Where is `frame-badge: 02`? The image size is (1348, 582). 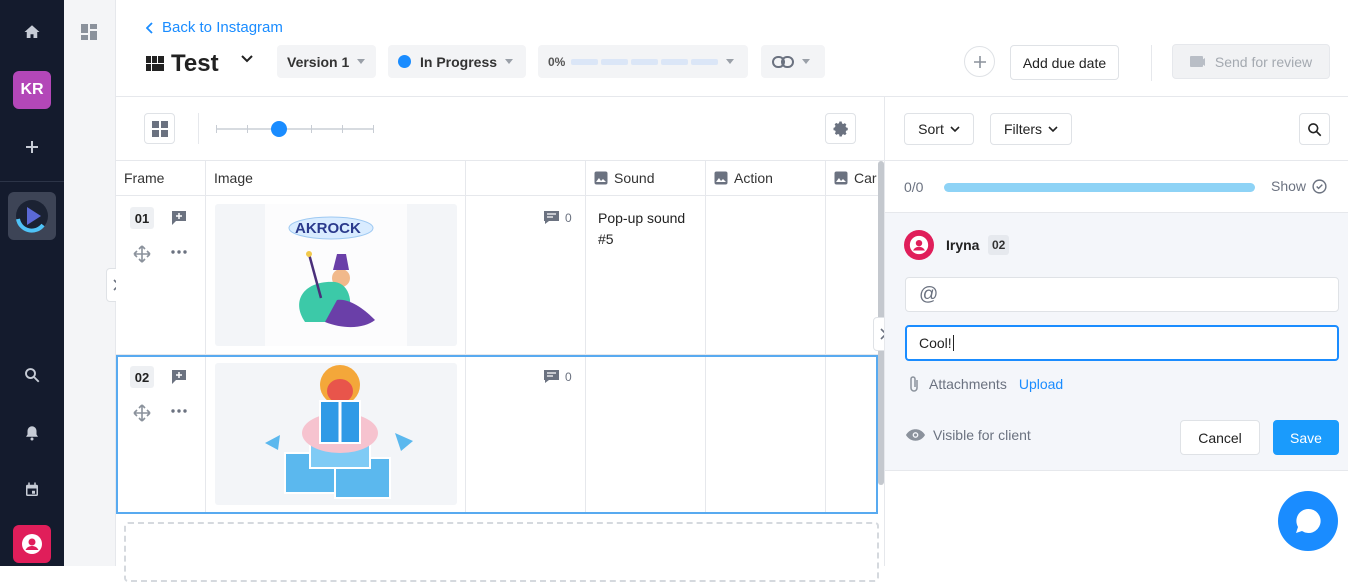 frame-badge: 02 is located at coordinates (999, 245).